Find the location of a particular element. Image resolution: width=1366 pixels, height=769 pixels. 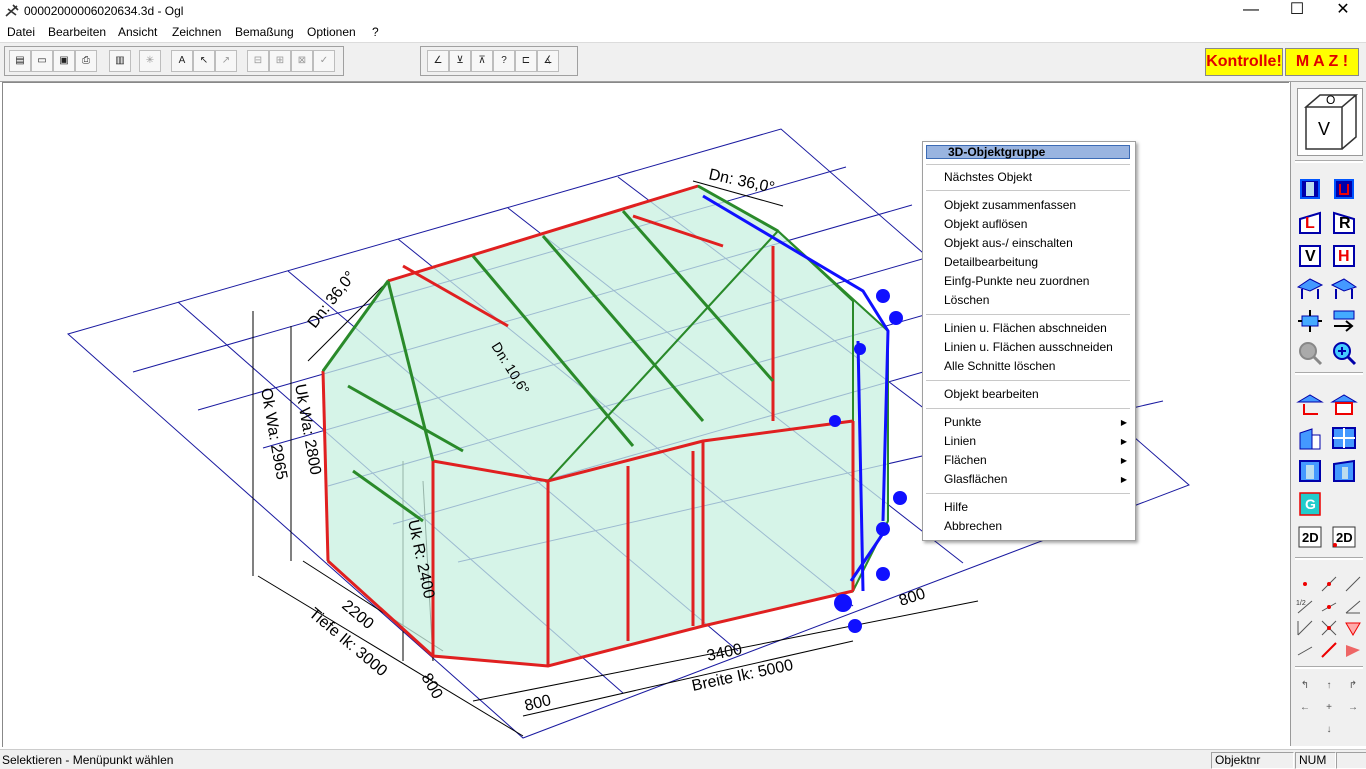

minimize-button: — is located at coordinates (1251, 11).